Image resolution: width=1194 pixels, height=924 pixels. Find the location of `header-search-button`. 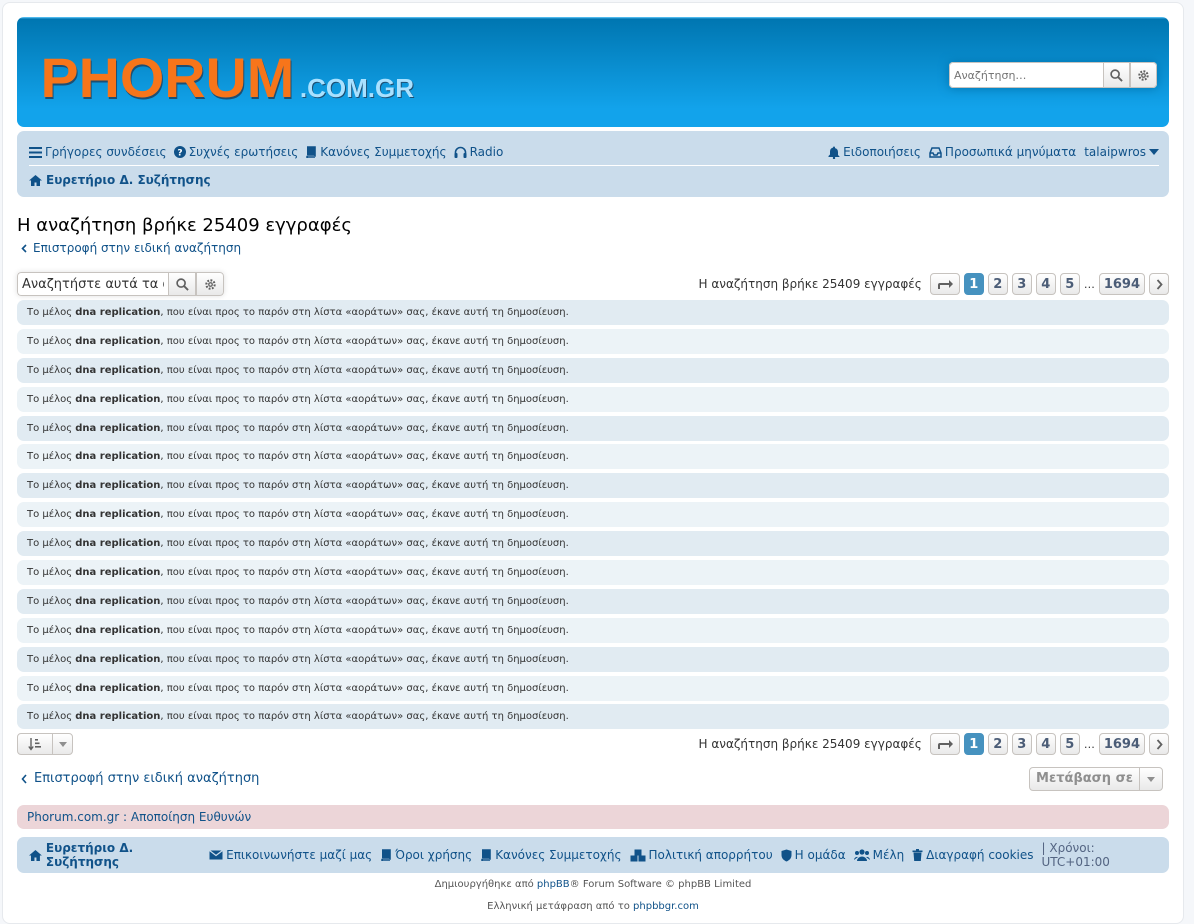

header-search-button is located at coordinates (1116, 75).